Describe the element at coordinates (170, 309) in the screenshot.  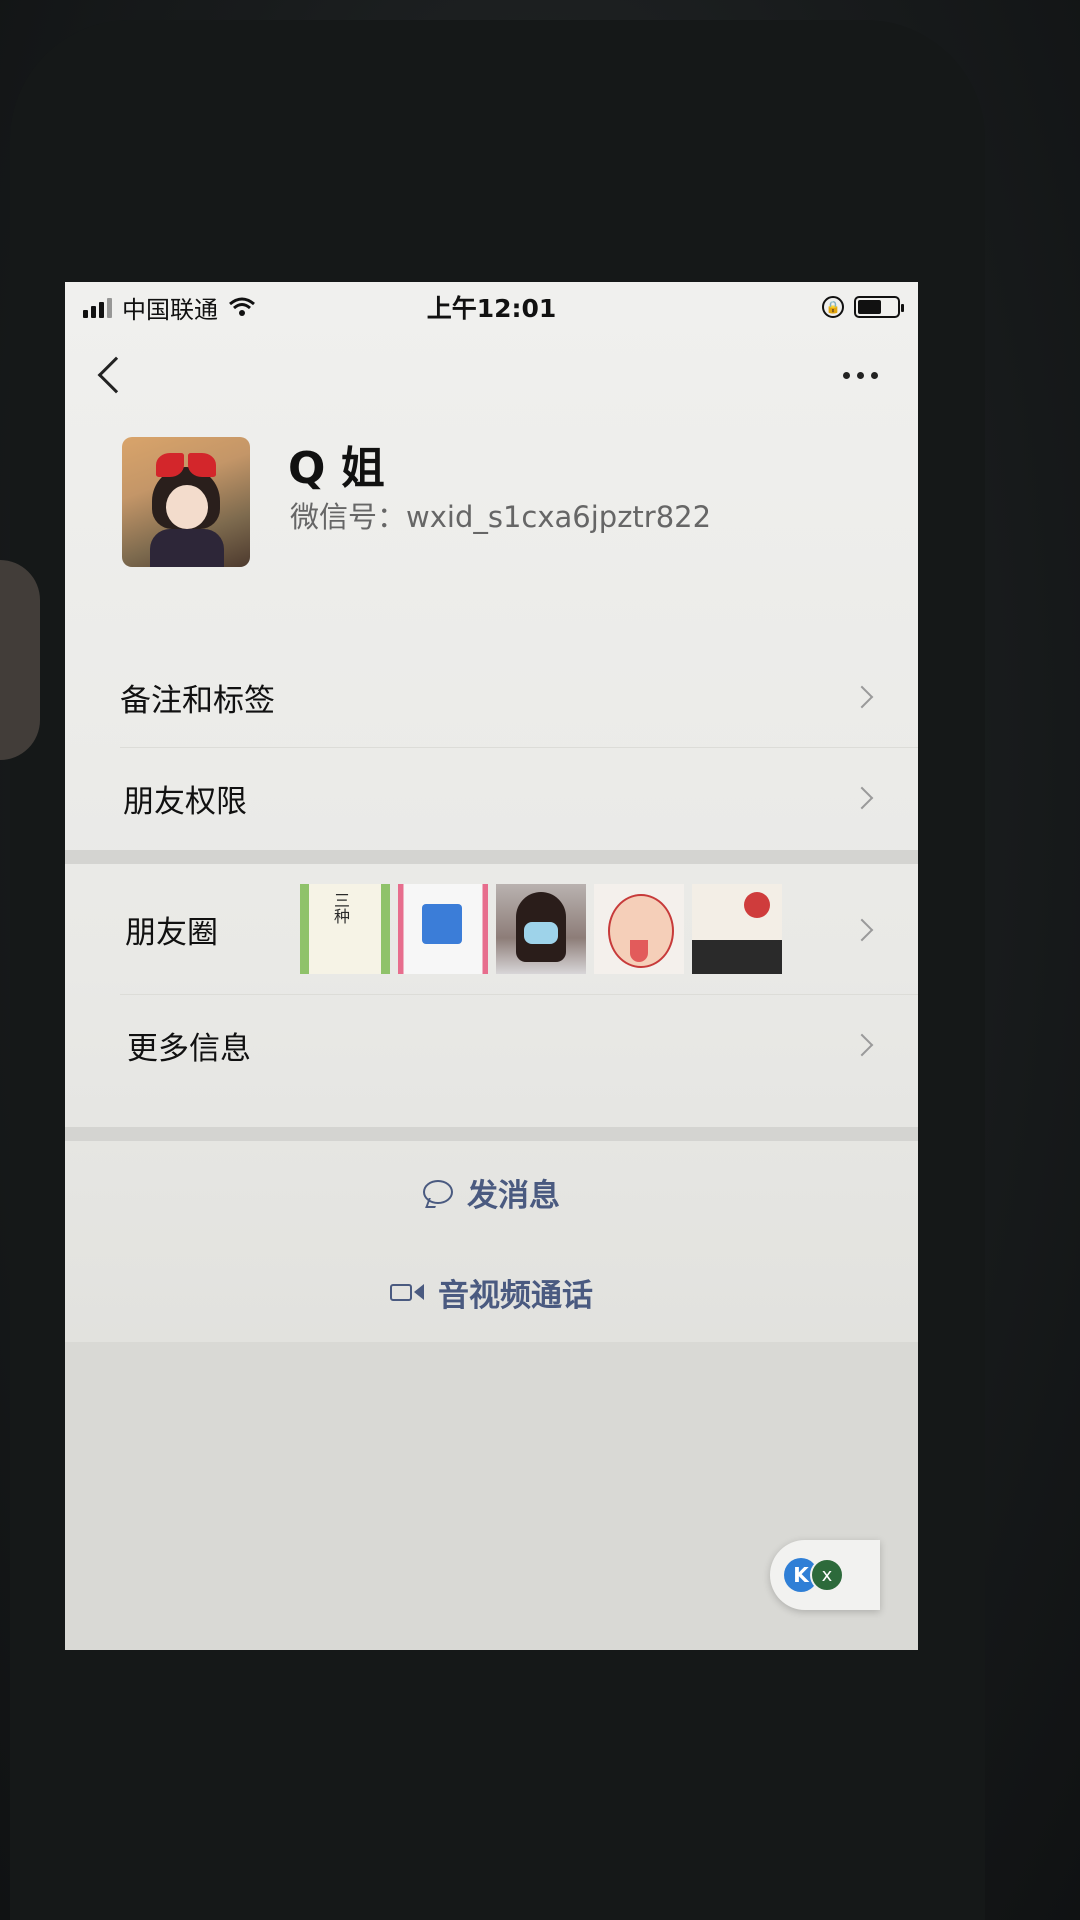
I see `carrier-label: 中国联通` at that location.